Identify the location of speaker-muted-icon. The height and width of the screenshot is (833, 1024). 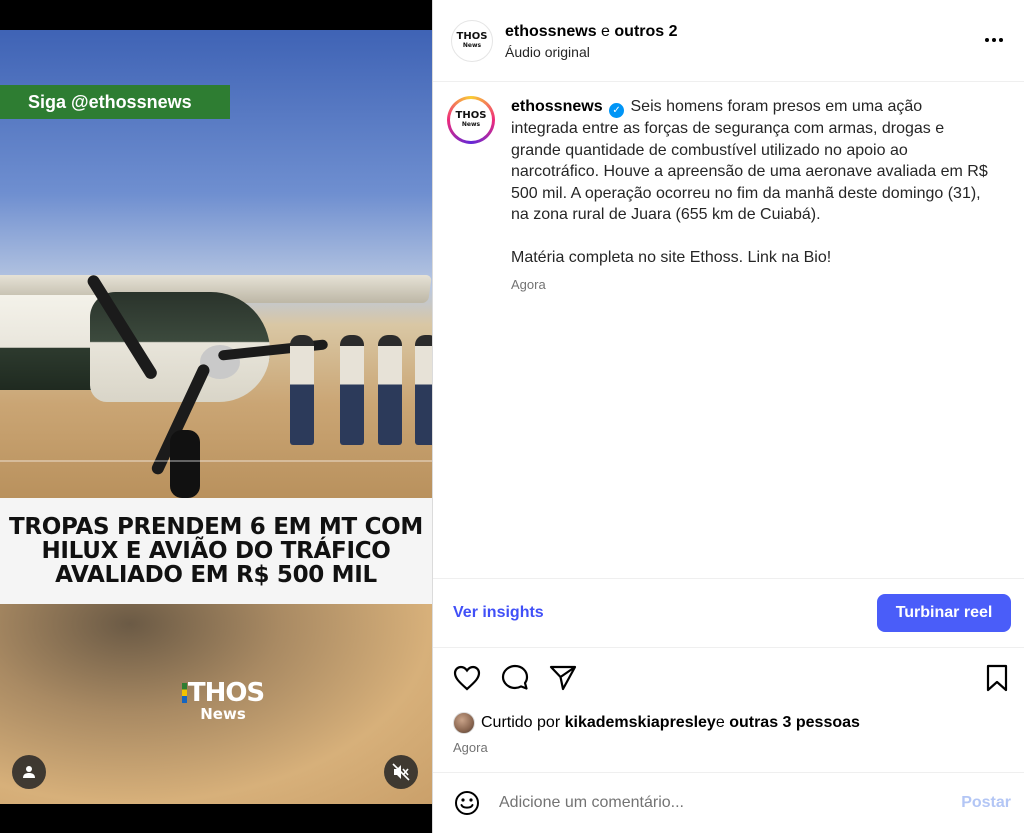
(401, 772).